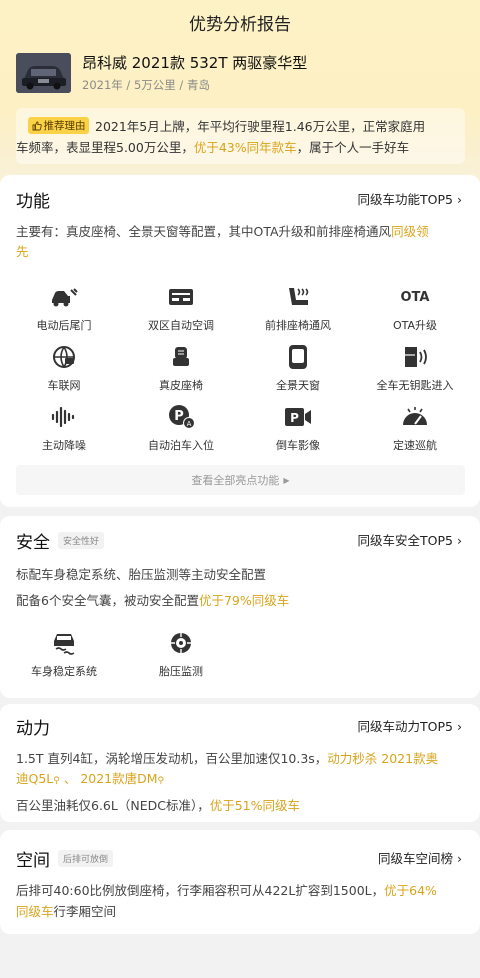 This screenshot has height=978, width=480. Describe the element at coordinates (415, 385) in the screenshot. I see `feature-label: 全车无钥匙进入` at that location.